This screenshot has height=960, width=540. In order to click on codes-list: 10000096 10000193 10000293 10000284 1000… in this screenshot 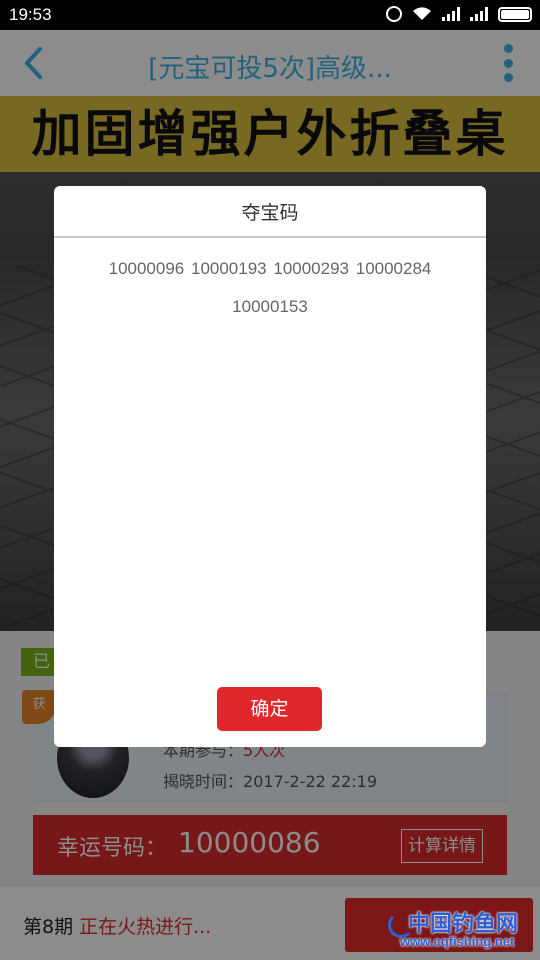, I will do `click(270, 288)`.